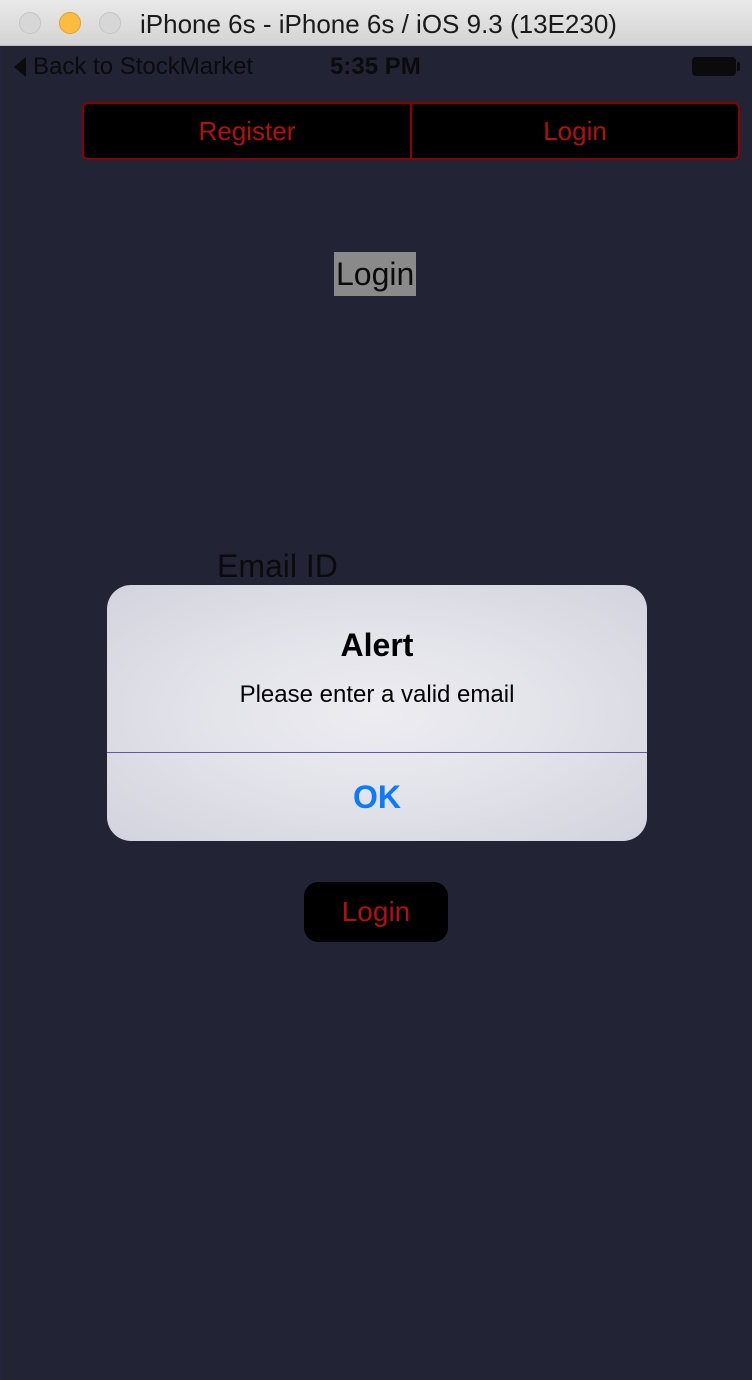 The width and height of the screenshot is (752, 1380). What do you see at coordinates (110, 23) in the screenshot?
I see `zoom-window-icon` at bounding box center [110, 23].